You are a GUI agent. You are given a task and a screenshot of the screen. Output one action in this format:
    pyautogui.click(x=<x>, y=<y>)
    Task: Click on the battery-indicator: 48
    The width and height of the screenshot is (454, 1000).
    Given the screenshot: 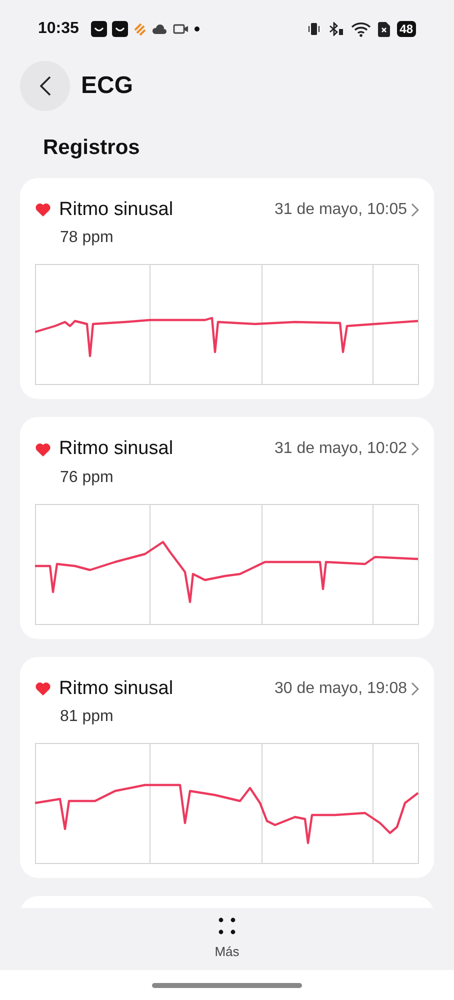 What is the action you would take?
    pyautogui.click(x=406, y=29)
    